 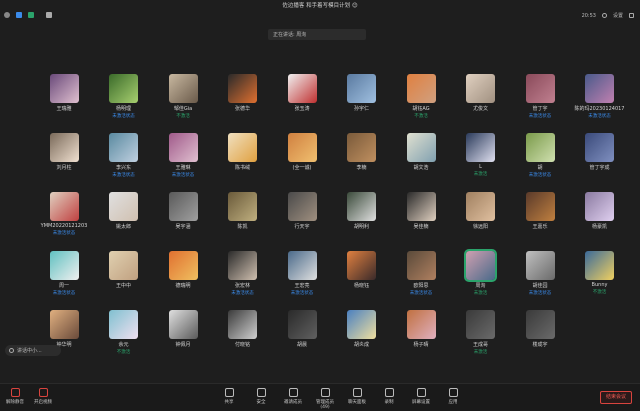 What do you see at coordinates (631, 15) in the screenshot?
I see `fullscreen-icon` at bounding box center [631, 15].